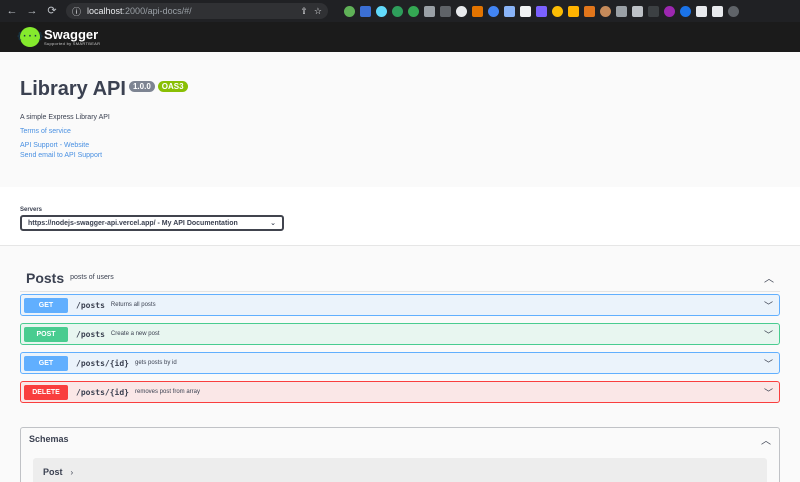 This screenshot has width=800, height=482. I want to click on method-badge: DELETE, so click(46, 392).